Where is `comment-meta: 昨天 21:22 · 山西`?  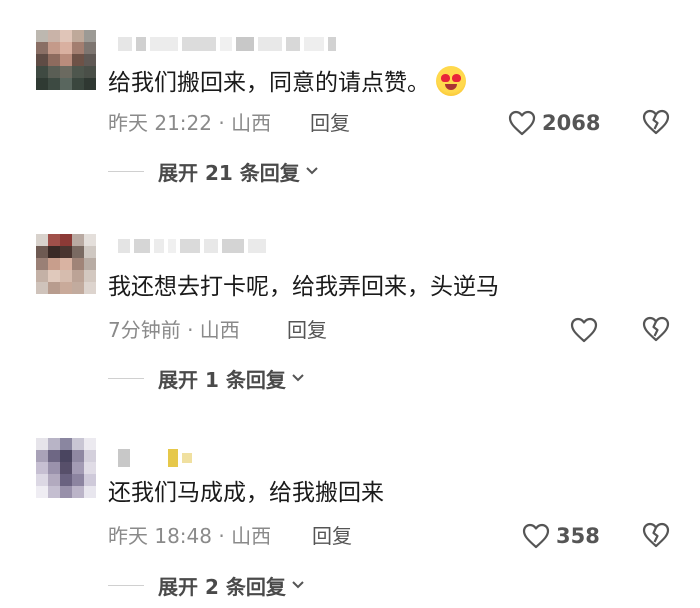
comment-meta: 昨天 21:22 · 山西 is located at coordinates (190, 123).